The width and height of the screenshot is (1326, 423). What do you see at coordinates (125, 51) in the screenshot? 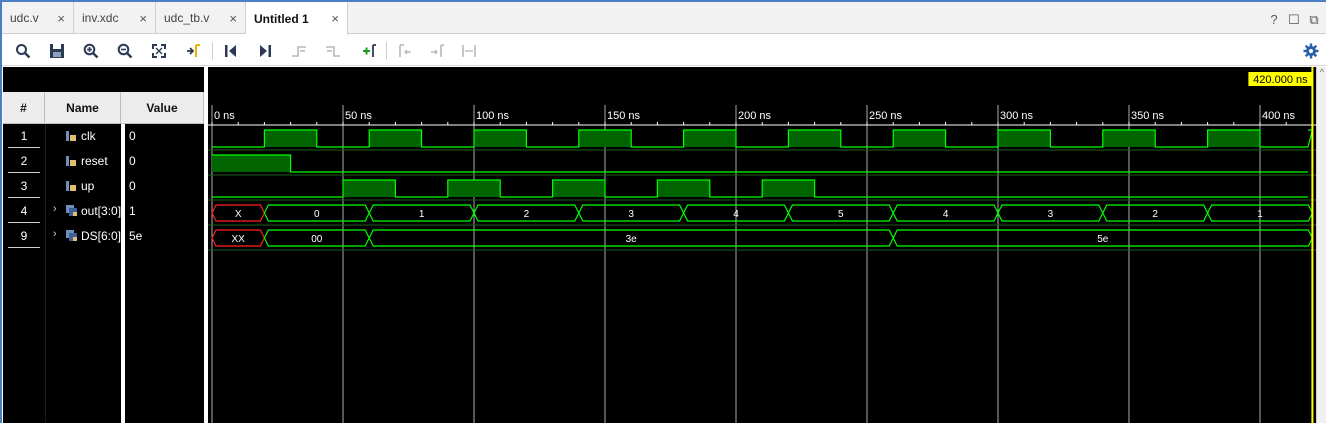
I see `zoom-out-icon` at bounding box center [125, 51].